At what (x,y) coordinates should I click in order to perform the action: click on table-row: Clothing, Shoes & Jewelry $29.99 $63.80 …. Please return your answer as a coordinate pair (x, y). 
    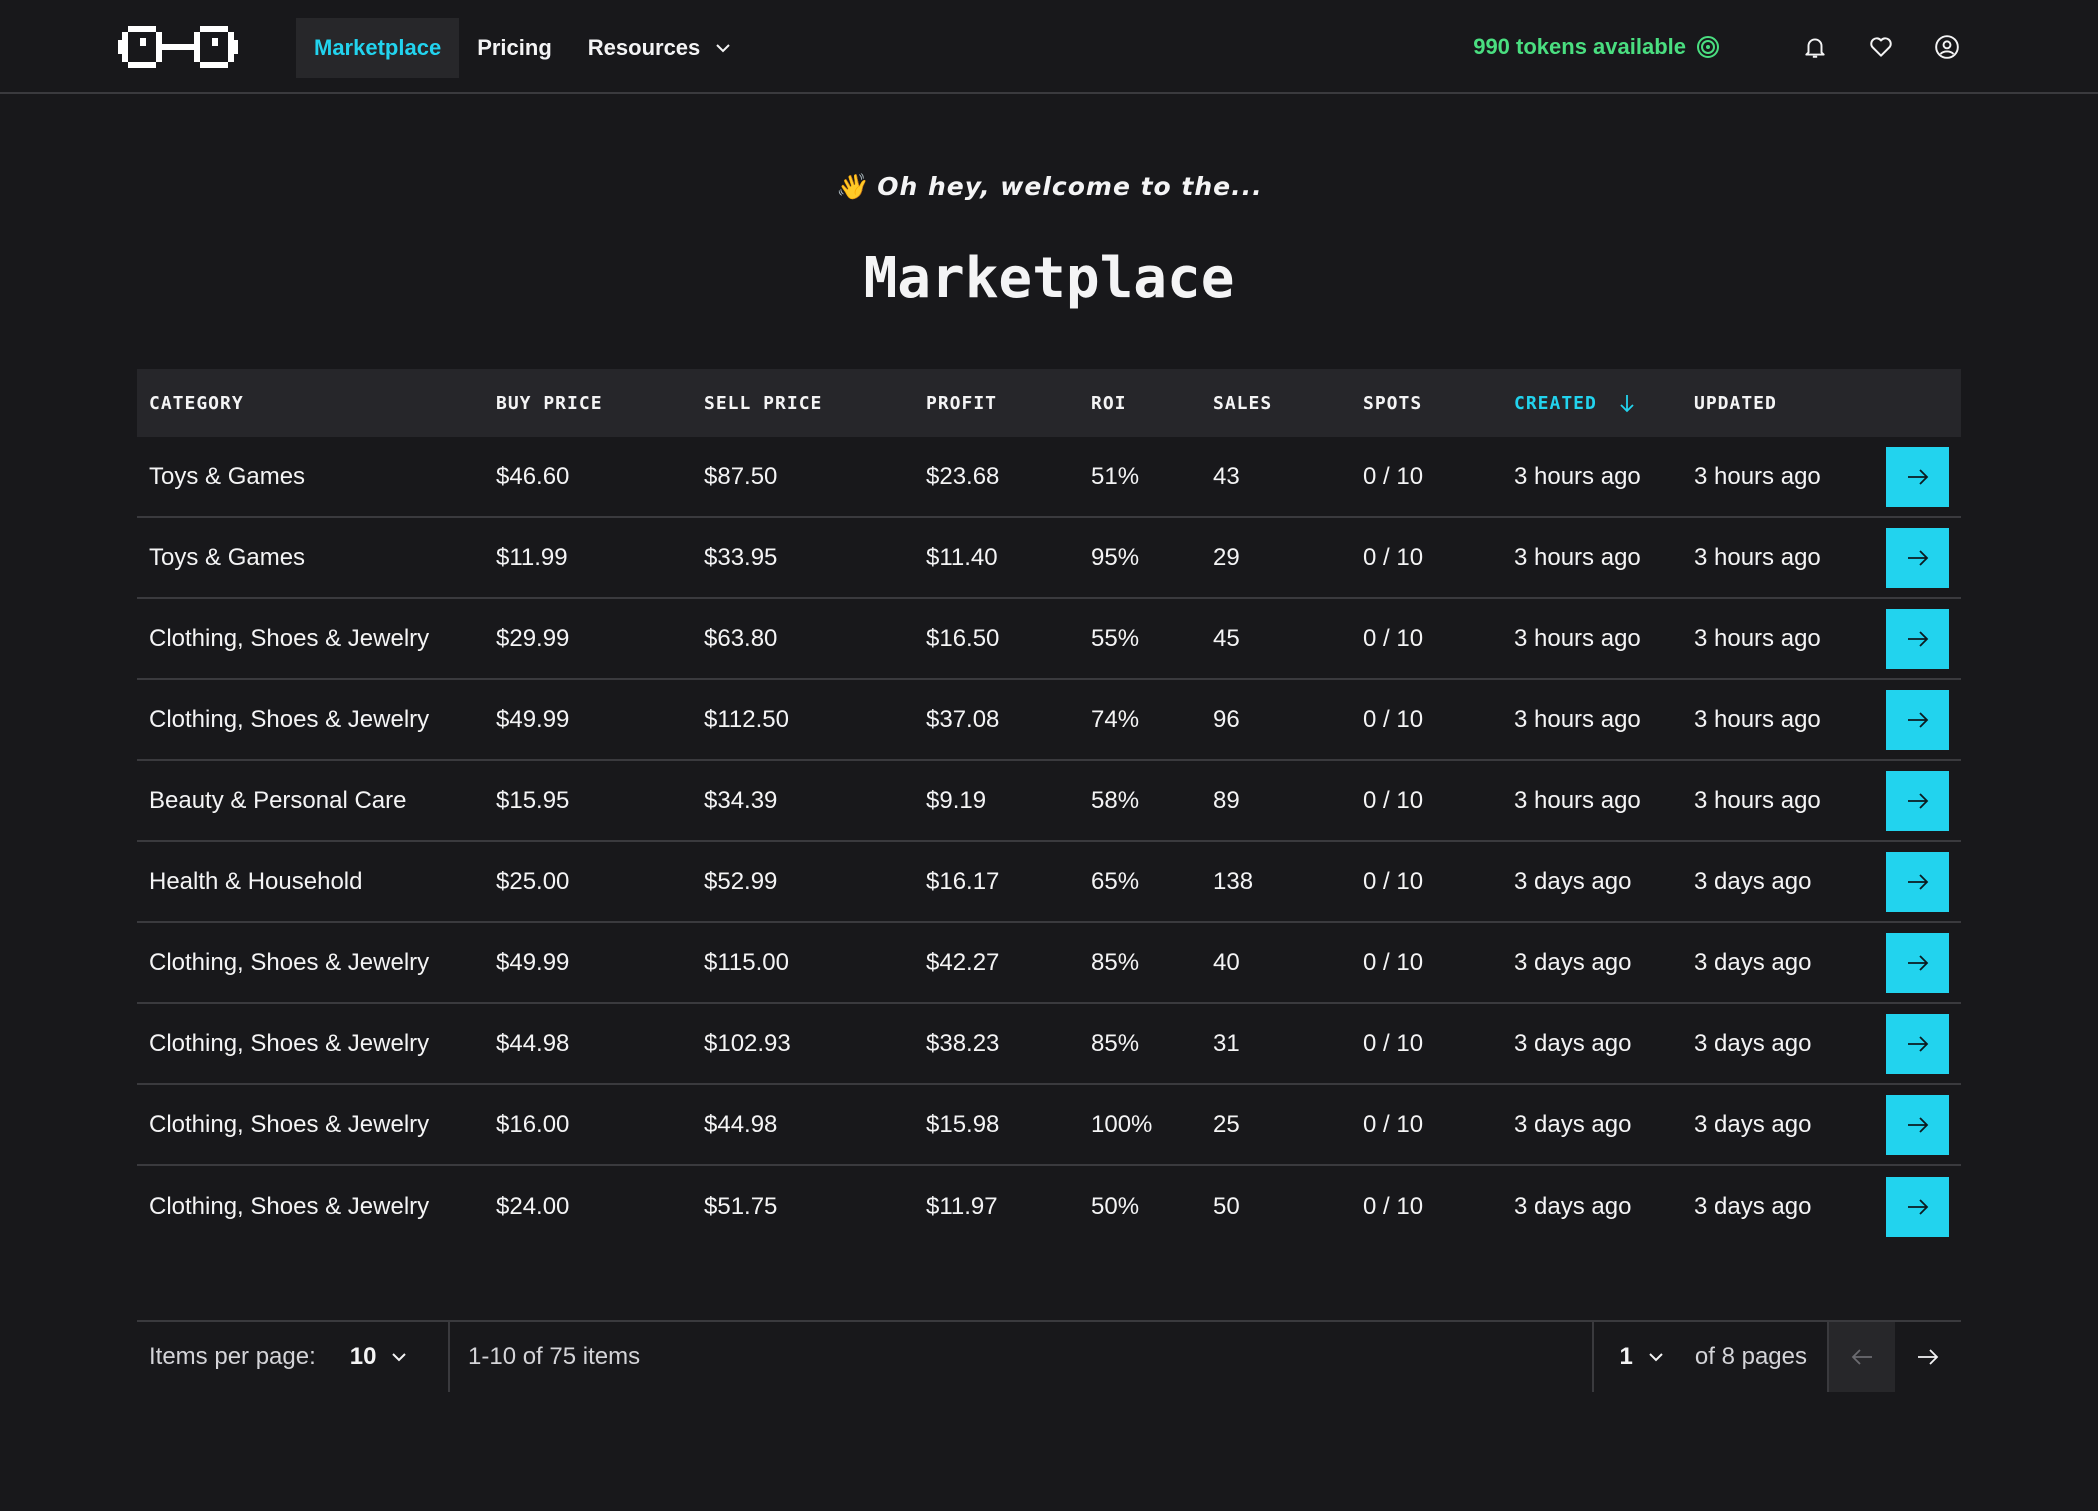
    Looking at the image, I should click on (1049, 639).